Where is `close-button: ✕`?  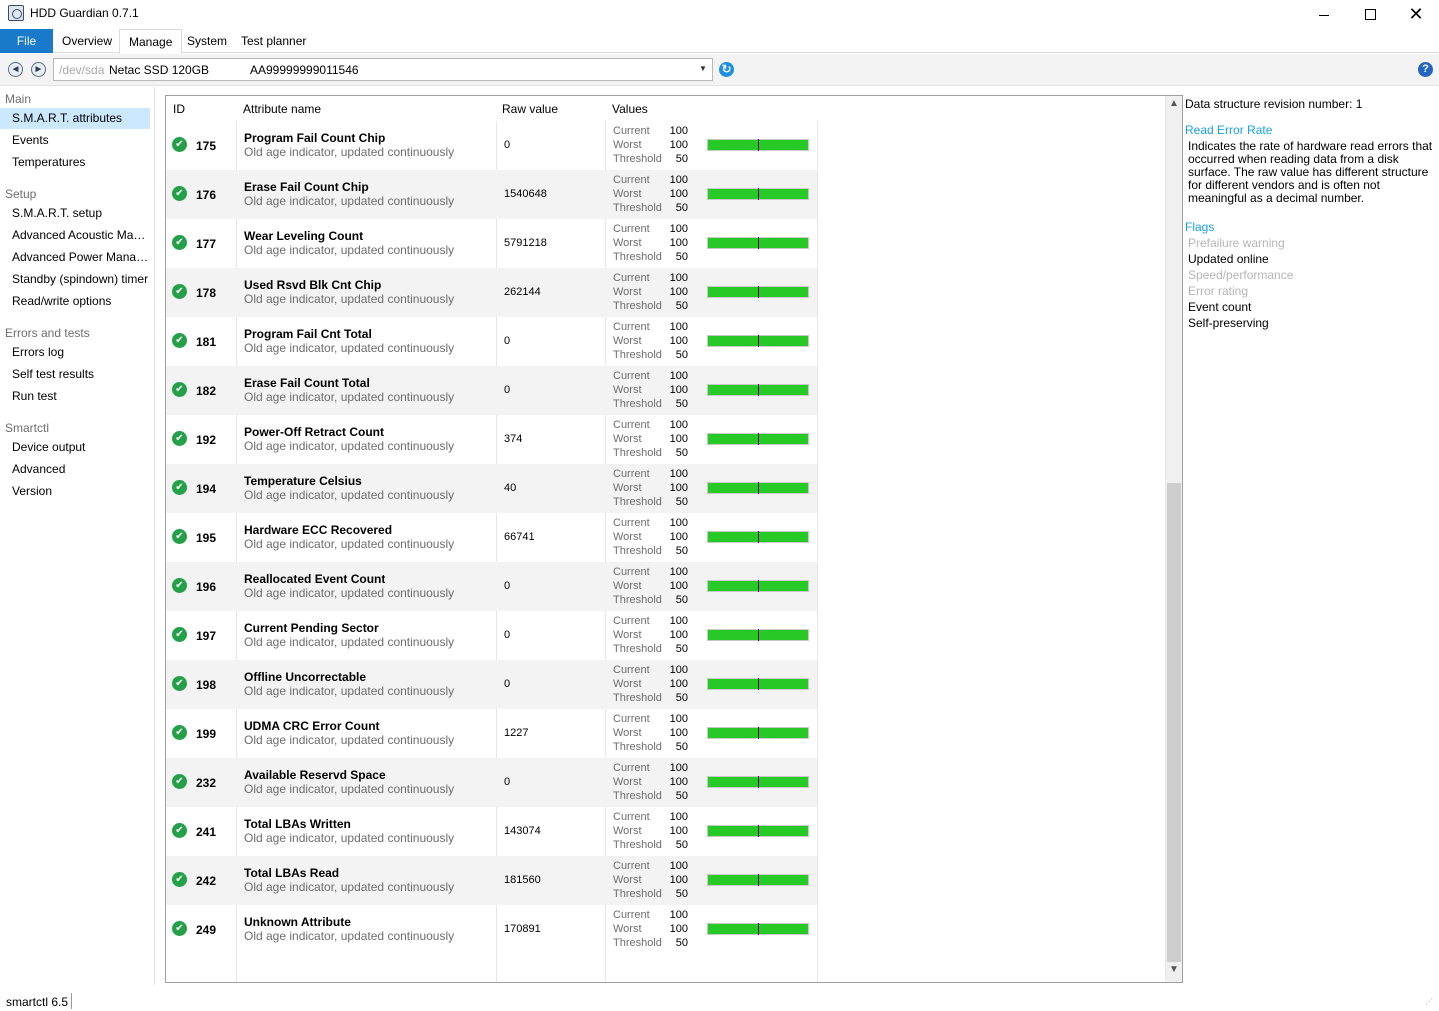
close-button: ✕ is located at coordinates (1416, 14).